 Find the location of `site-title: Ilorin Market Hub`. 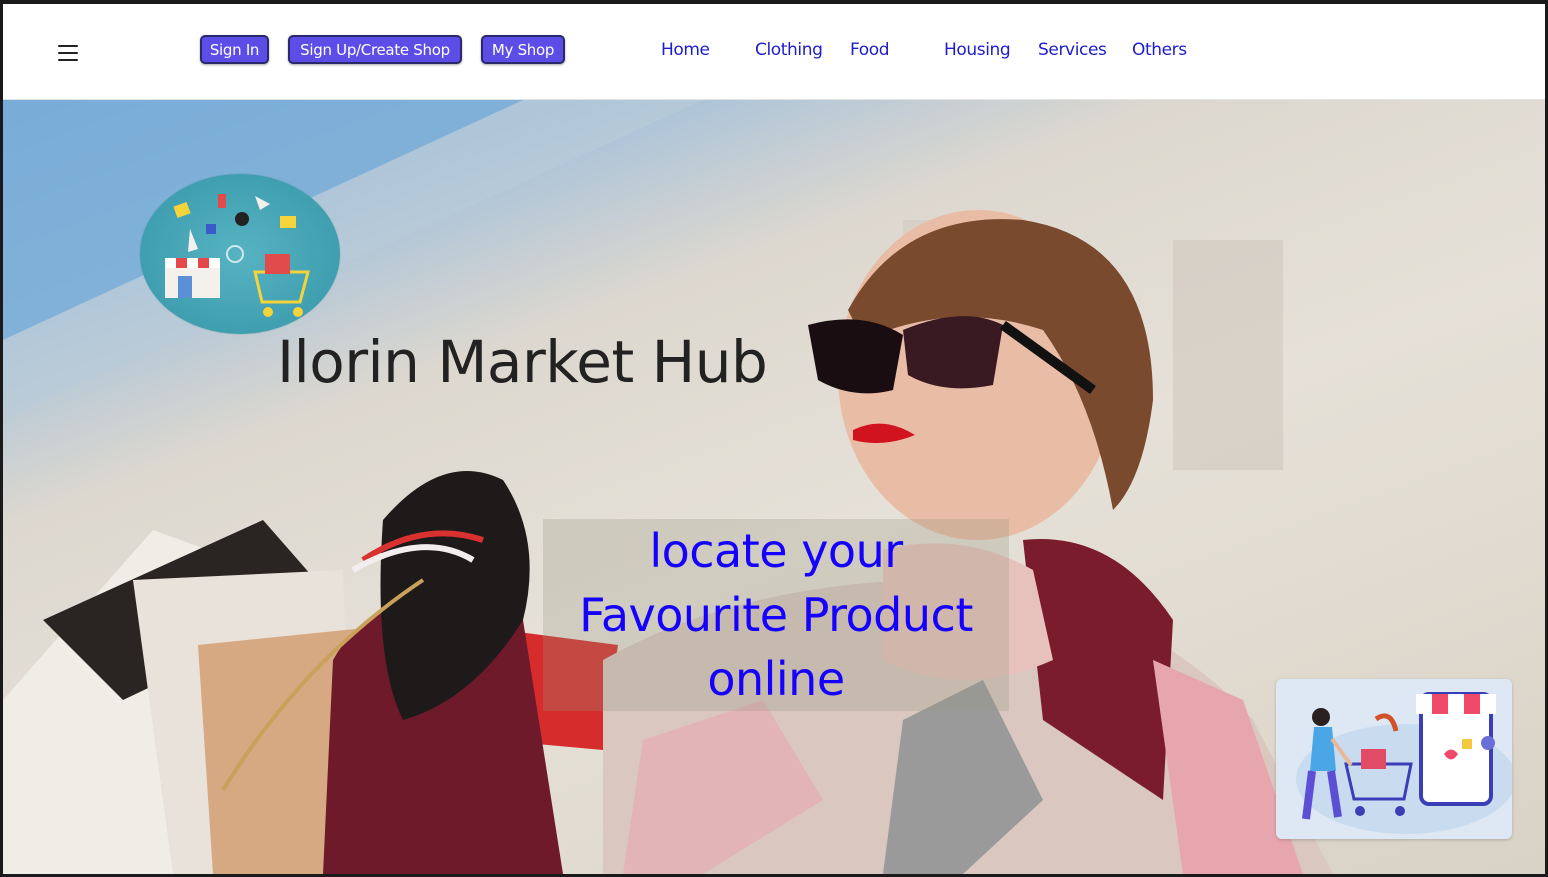

site-title: Ilorin Market Hub is located at coordinates (522, 362).